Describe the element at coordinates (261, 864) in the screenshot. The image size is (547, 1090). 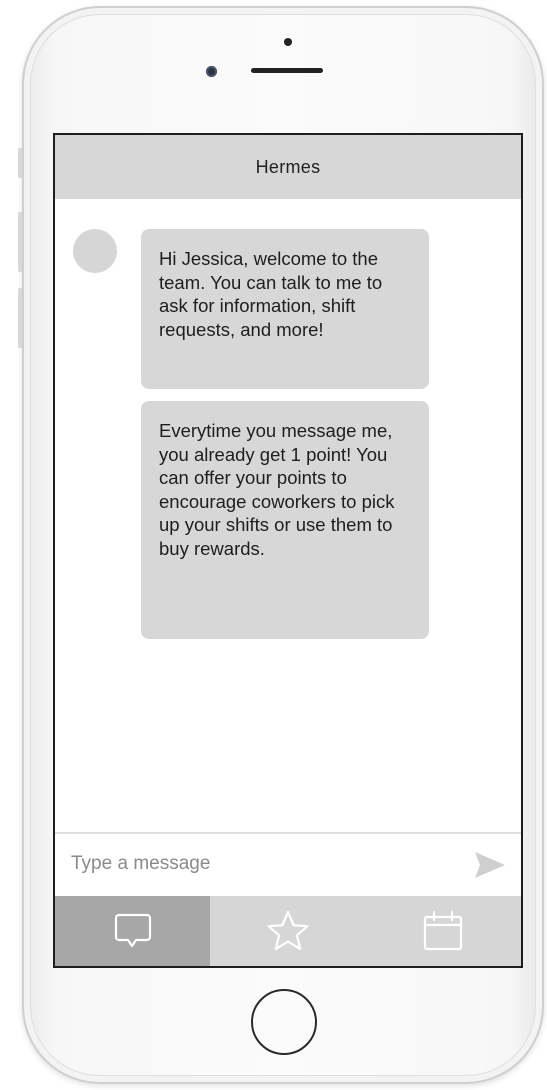
I see `message-input` at that location.